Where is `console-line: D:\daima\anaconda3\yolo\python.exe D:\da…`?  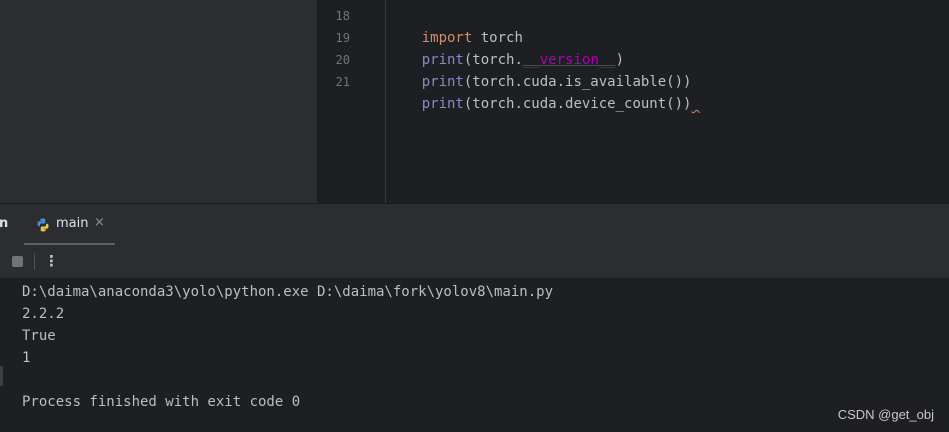 console-line: D:\daima\anaconda3\yolo\python.exe D:\da… is located at coordinates (288, 292).